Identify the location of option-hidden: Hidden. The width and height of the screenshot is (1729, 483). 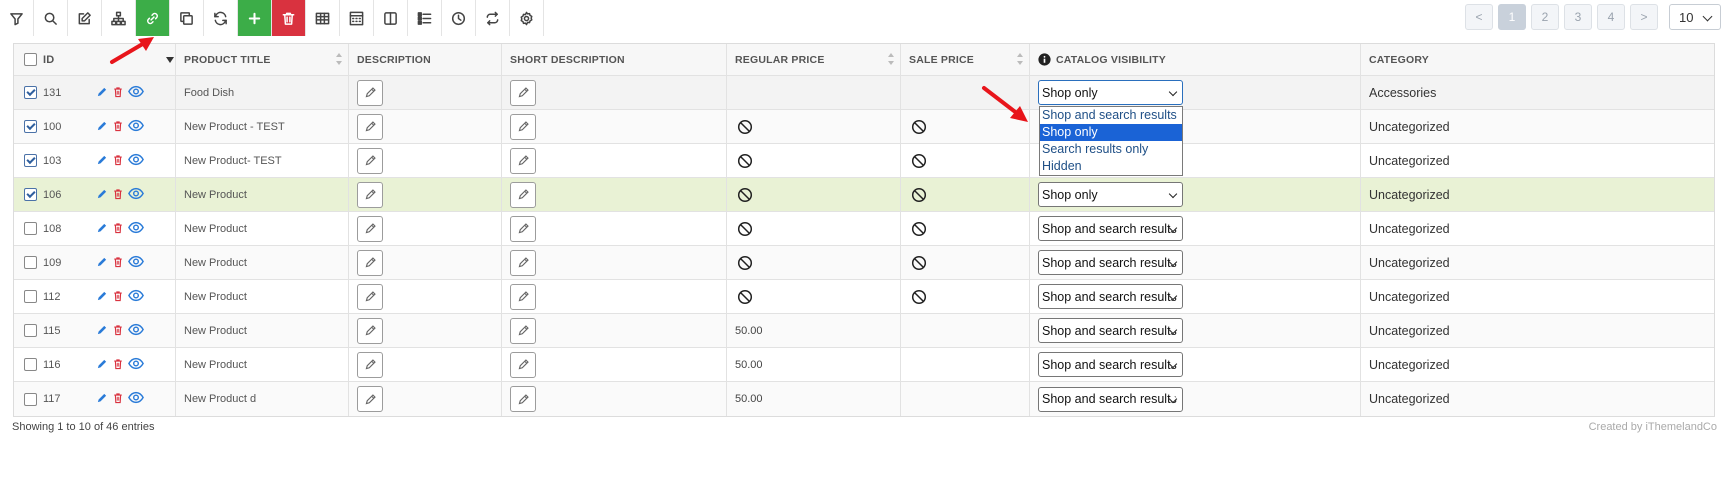
(1111, 166).